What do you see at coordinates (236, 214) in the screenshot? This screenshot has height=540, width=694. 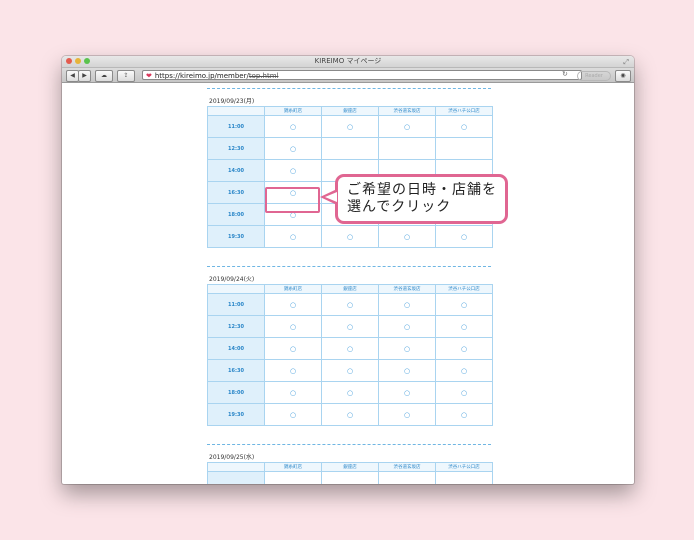 I see `time-cell: 18:00` at bounding box center [236, 214].